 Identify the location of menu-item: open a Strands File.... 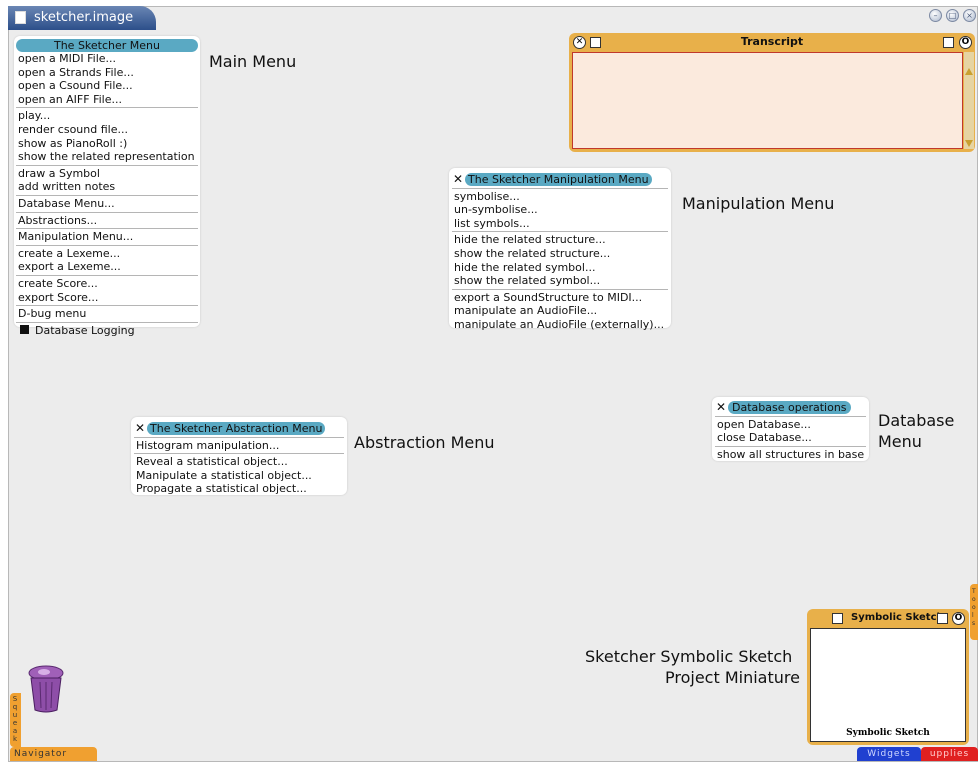
(107, 73).